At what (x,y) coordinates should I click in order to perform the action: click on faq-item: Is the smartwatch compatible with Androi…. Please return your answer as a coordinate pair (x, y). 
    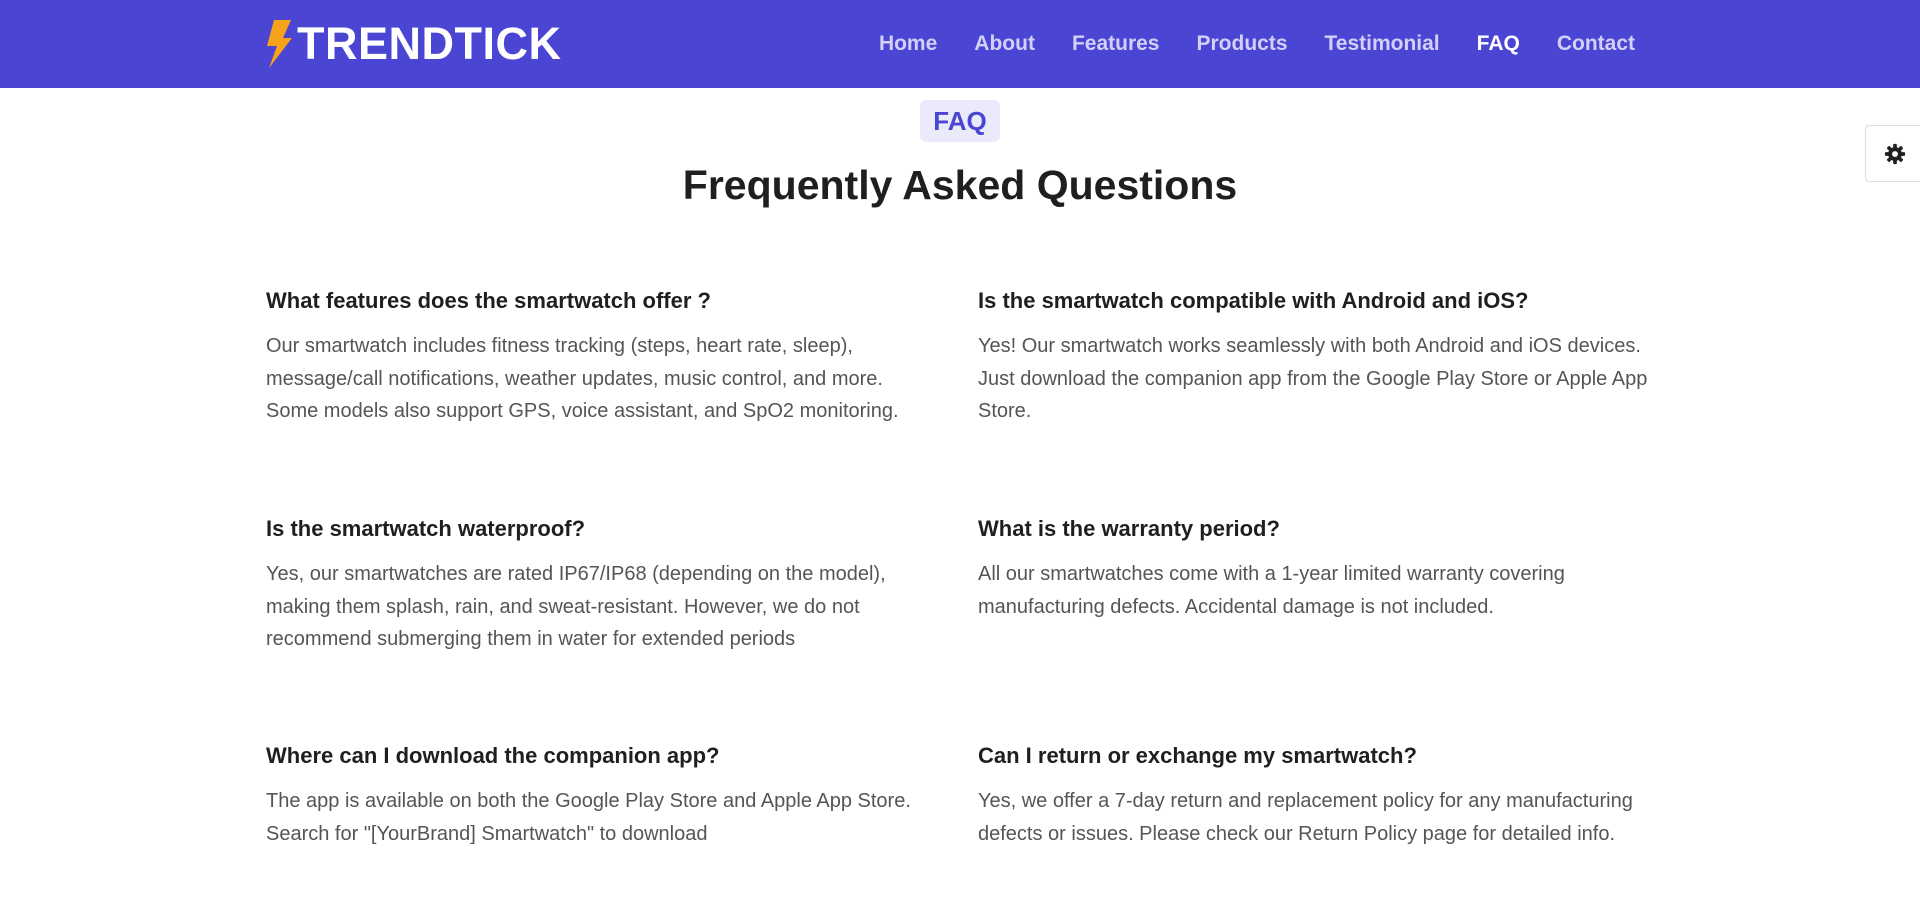
    Looking at the image, I should click on (1314, 357).